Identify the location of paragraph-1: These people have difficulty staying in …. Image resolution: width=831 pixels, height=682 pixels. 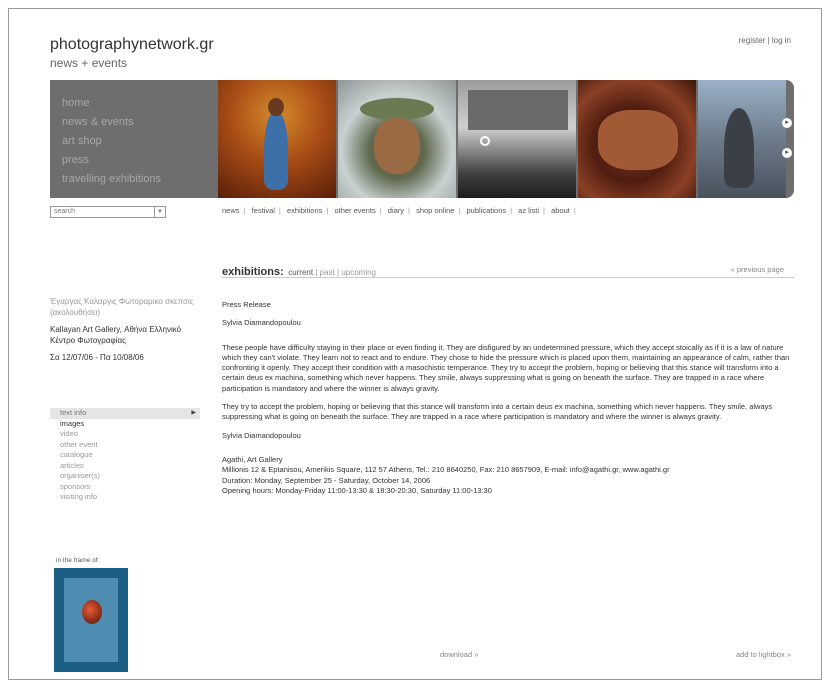
(506, 367).